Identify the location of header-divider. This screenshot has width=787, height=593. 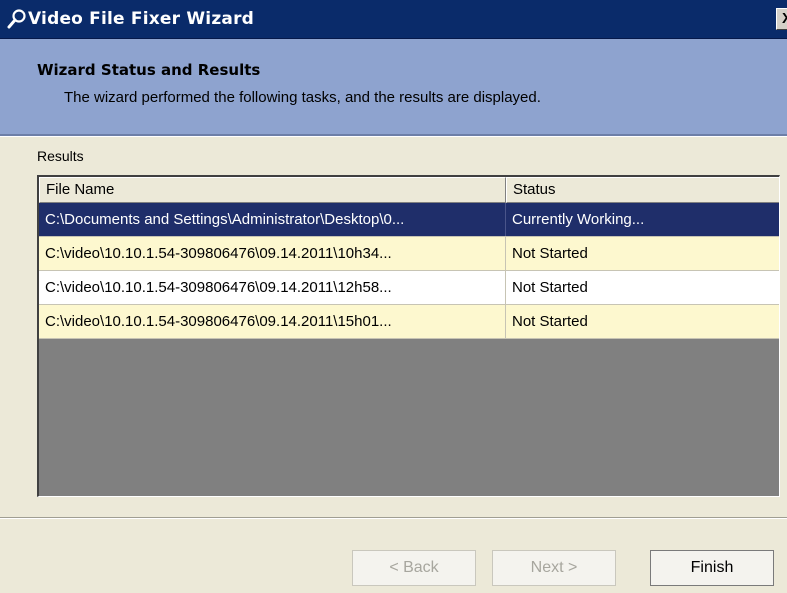
(393, 136).